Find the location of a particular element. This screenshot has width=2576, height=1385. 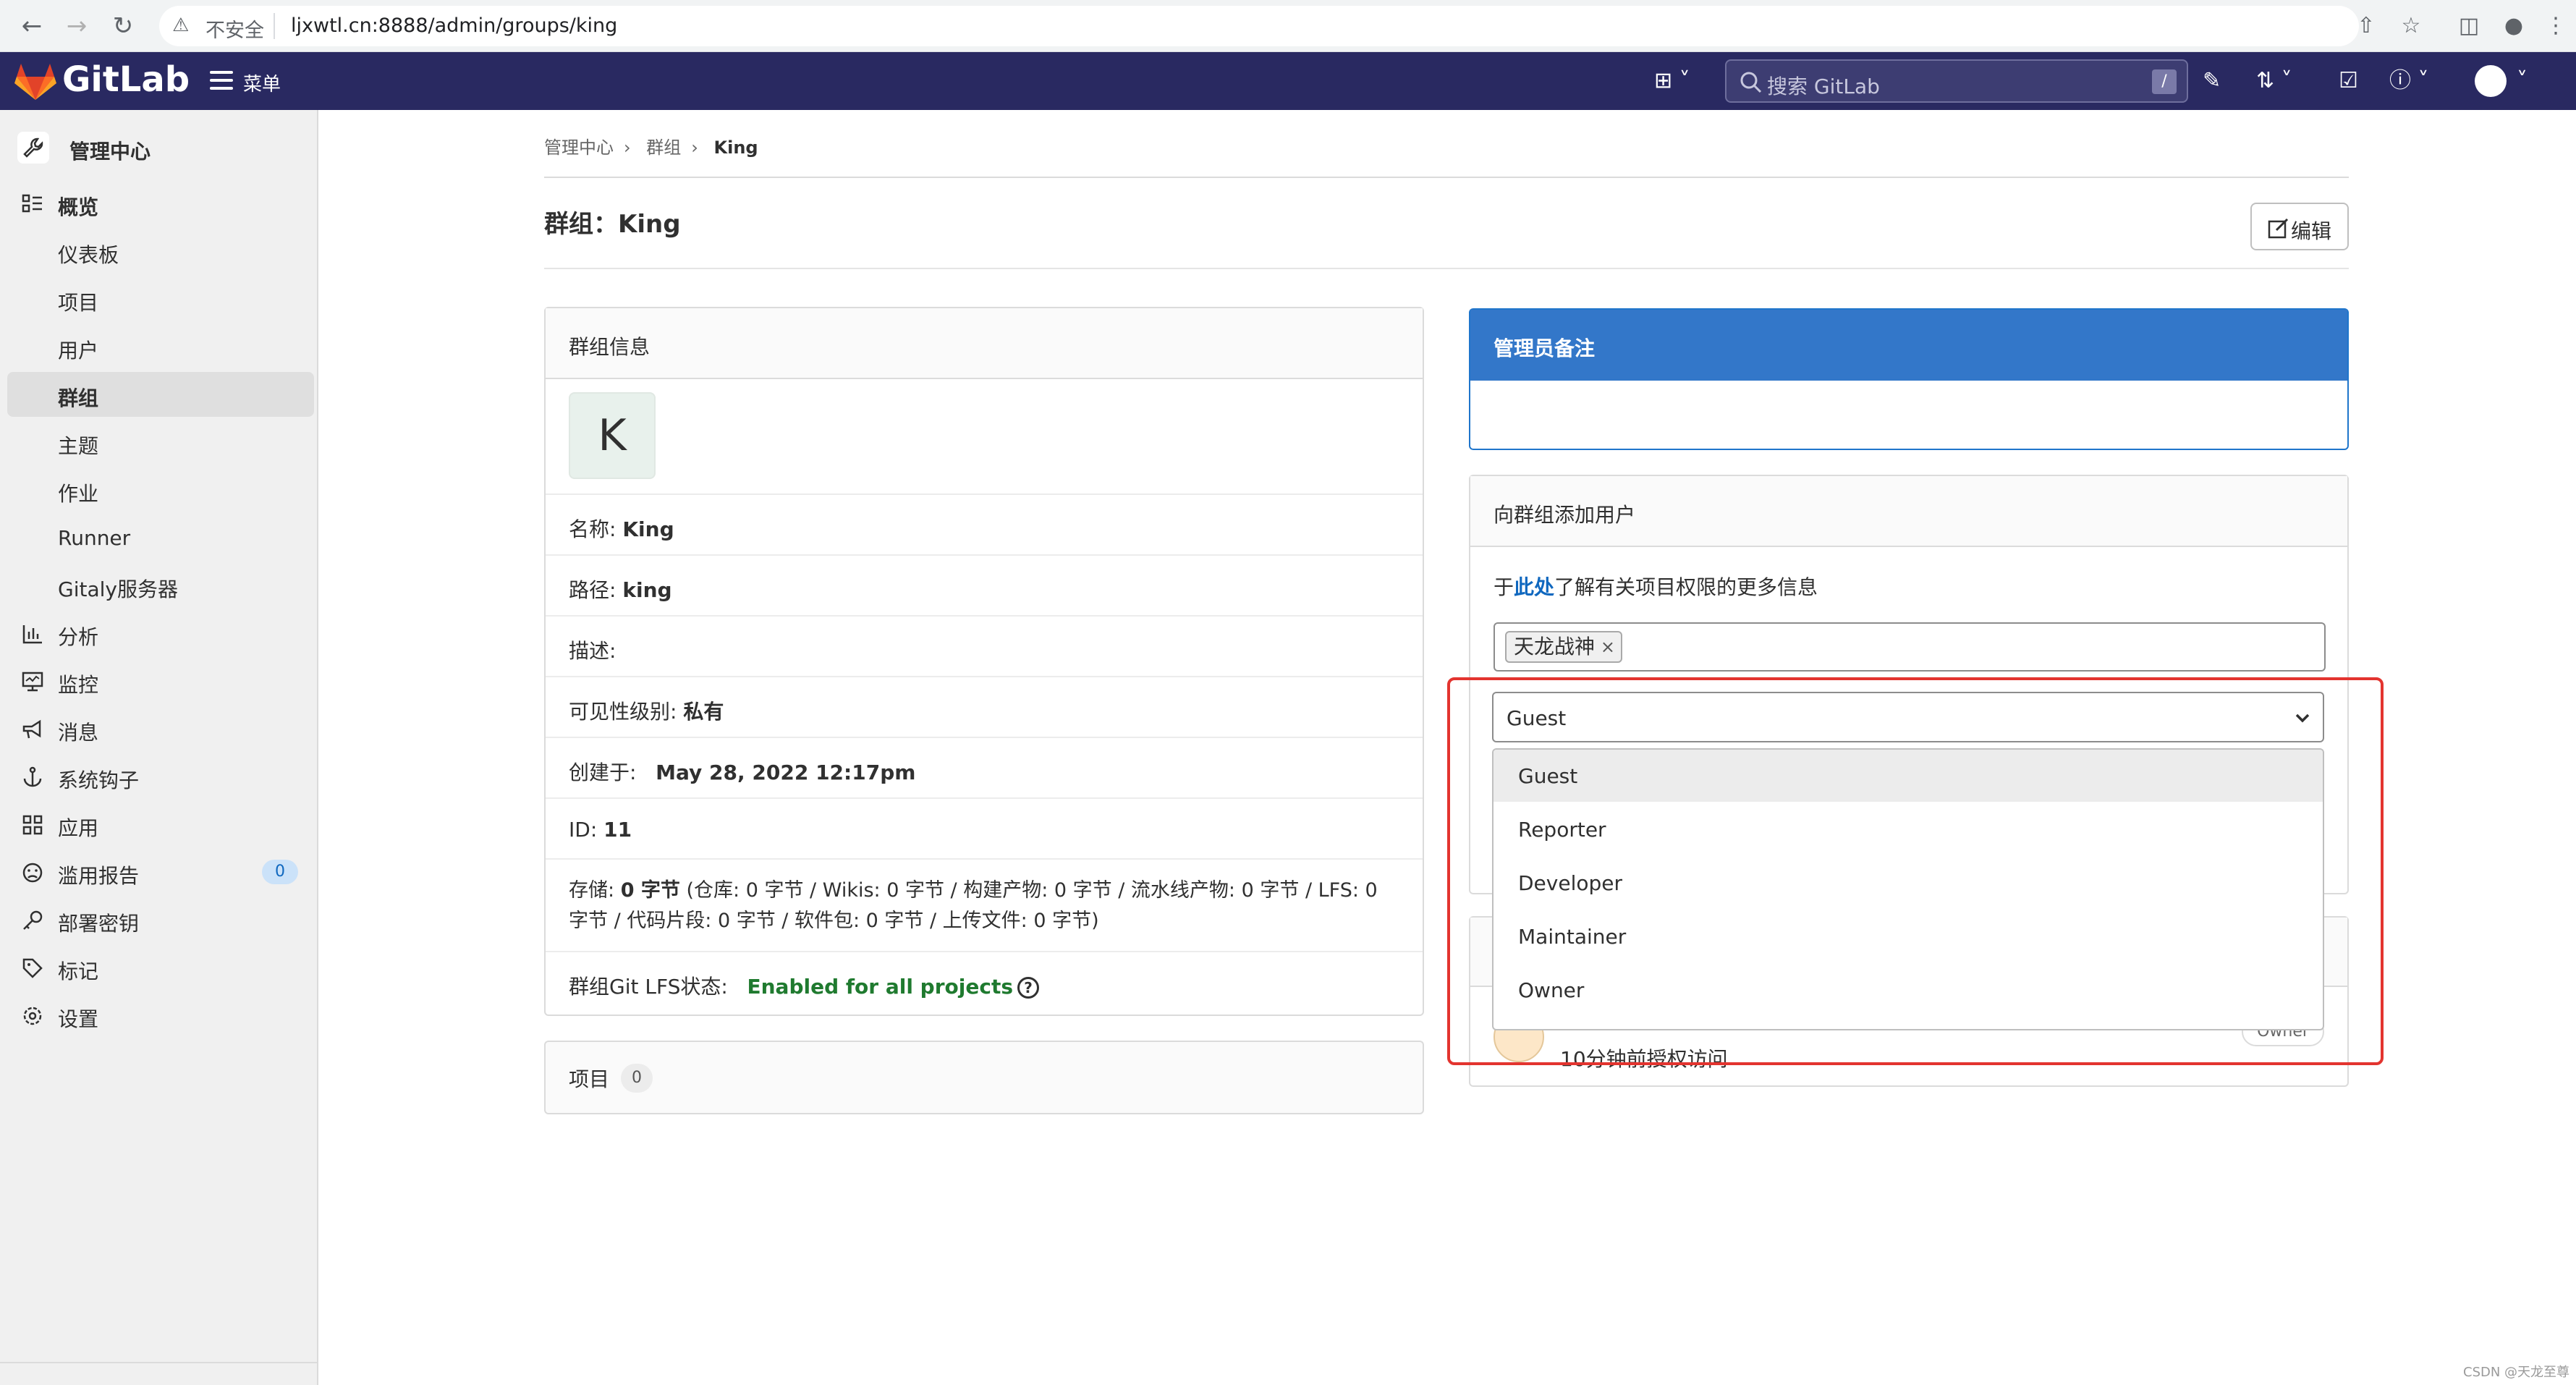

sidebar-item-monitoring: 监控 is located at coordinates (160, 681).